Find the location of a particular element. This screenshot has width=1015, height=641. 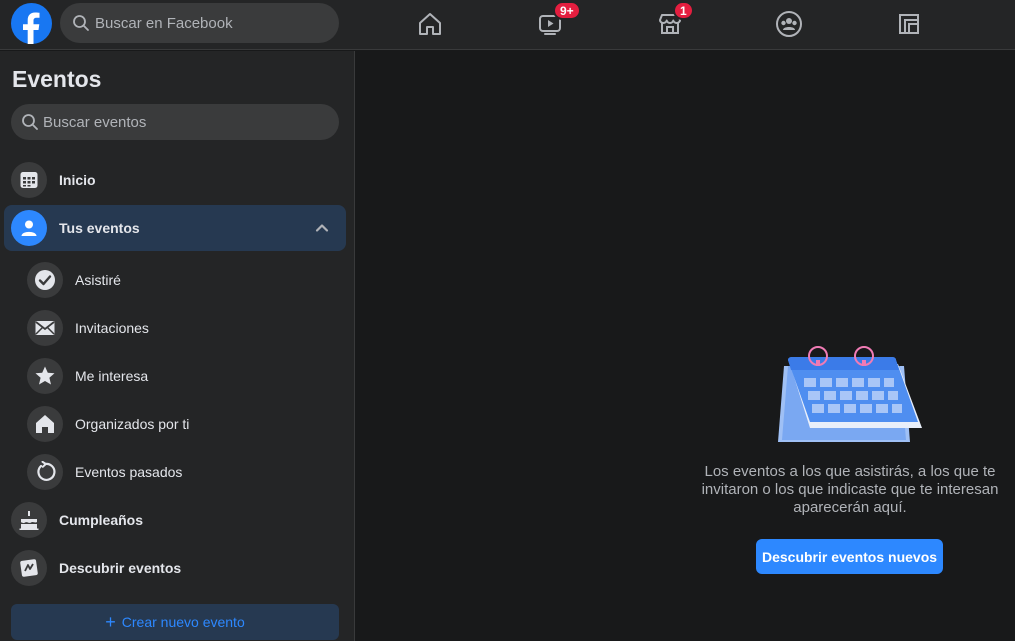

nav-watch: 9+ is located at coordinates (557, 20).